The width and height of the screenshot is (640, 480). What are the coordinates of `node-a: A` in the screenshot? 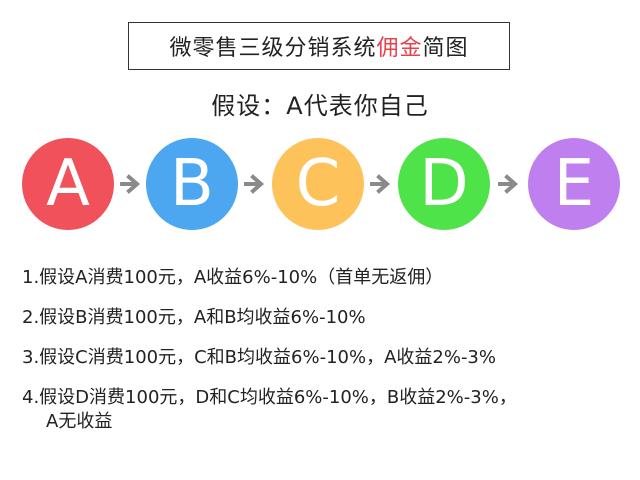 It's located at (68, 184).